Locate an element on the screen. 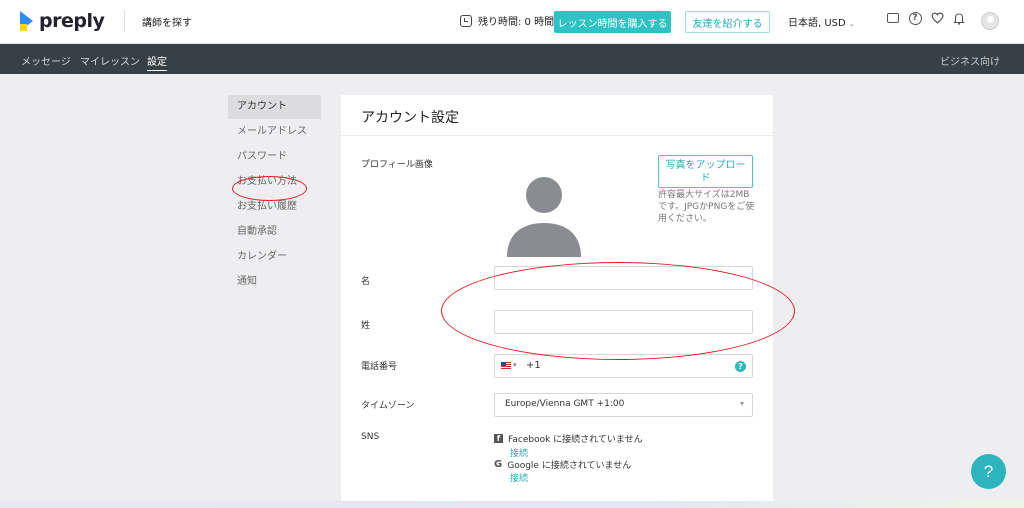 The width and height of the screenshot is (1024, 508). us-flag-icon is located at coordinates (506, 365).